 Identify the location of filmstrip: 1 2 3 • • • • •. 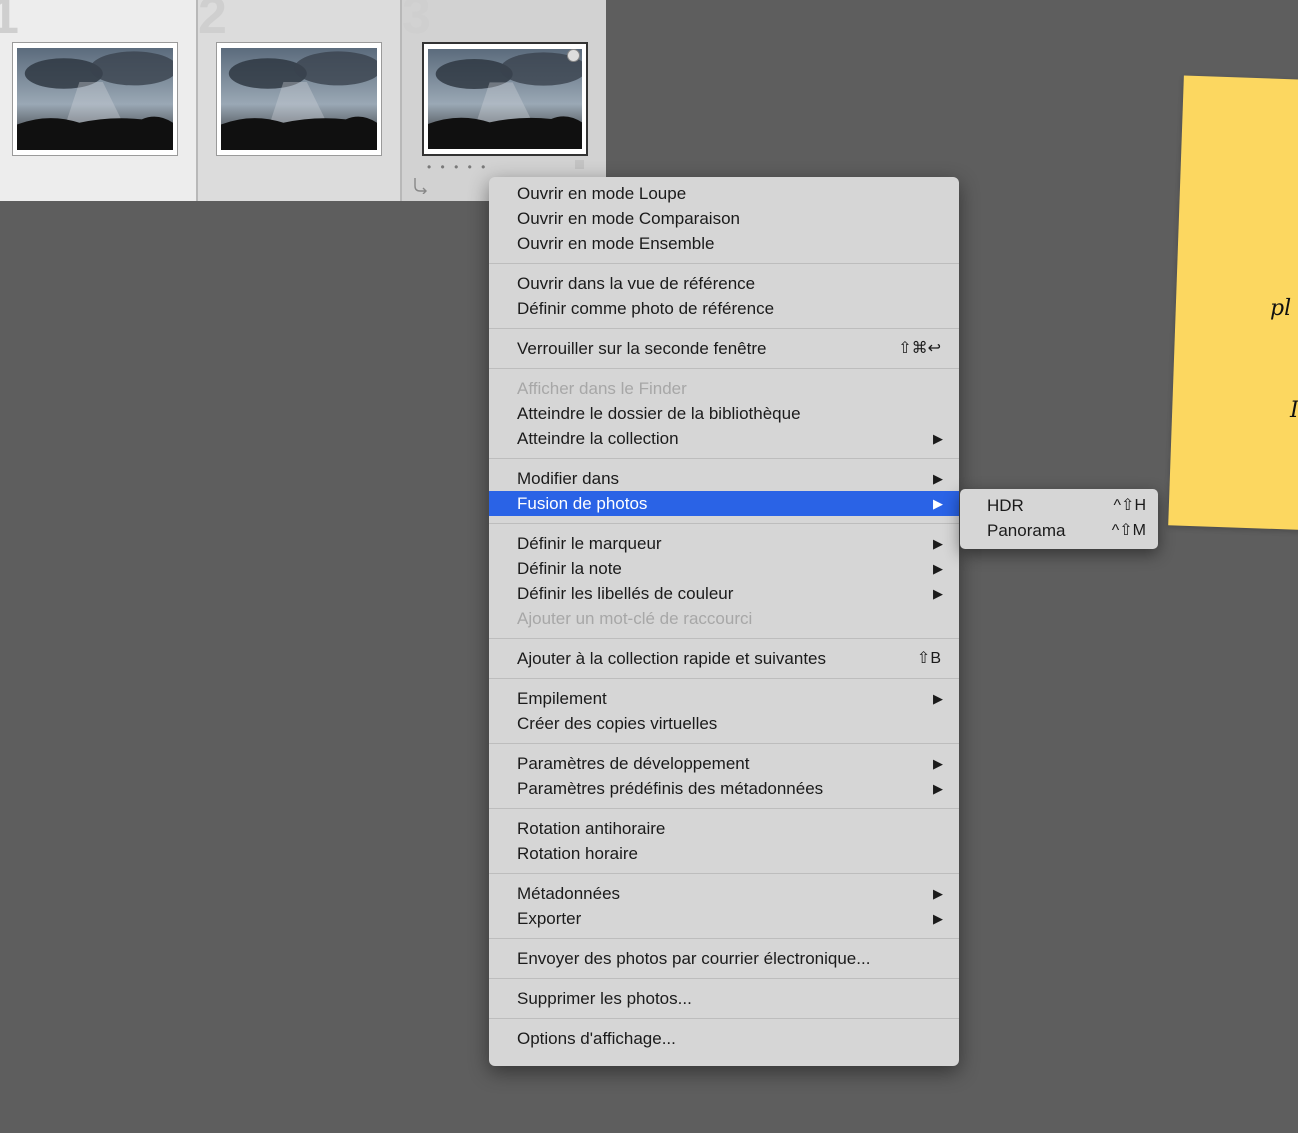
(303, 100).